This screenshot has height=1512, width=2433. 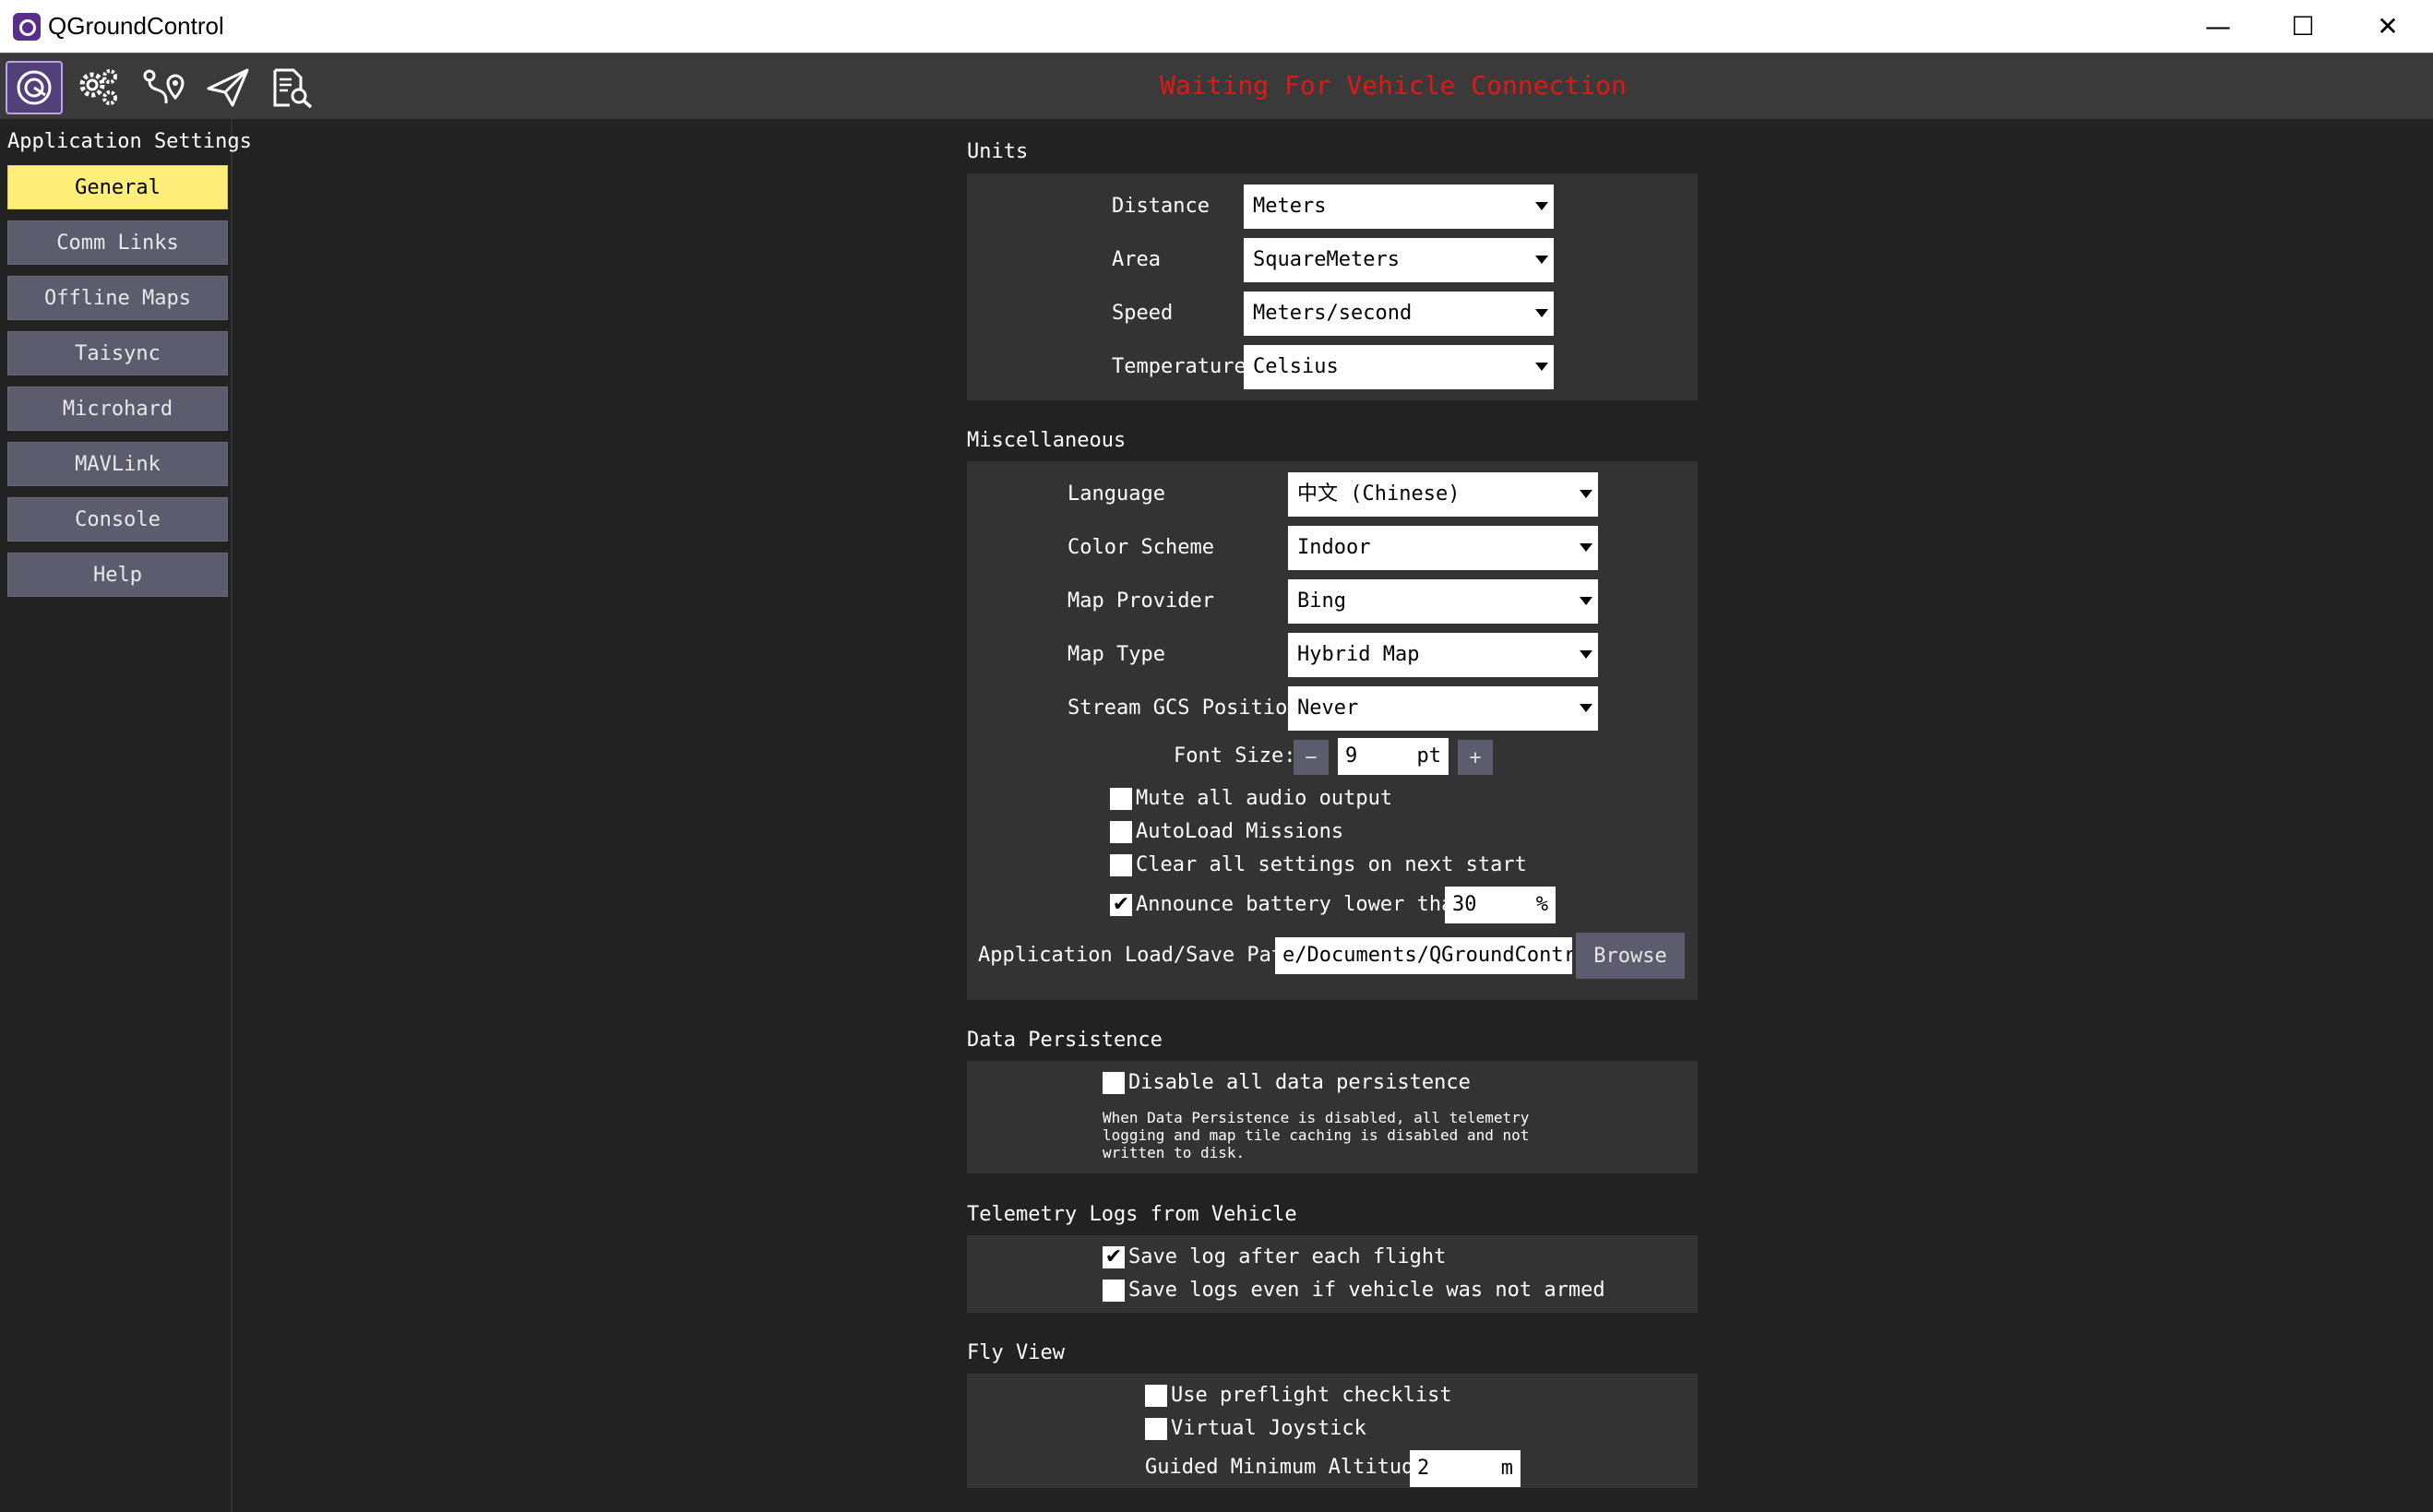 What do you see at coordinates (1121, 799) in the screenshot?
I see `mute-audio-checkbox` at bounding box center [1121, 799].